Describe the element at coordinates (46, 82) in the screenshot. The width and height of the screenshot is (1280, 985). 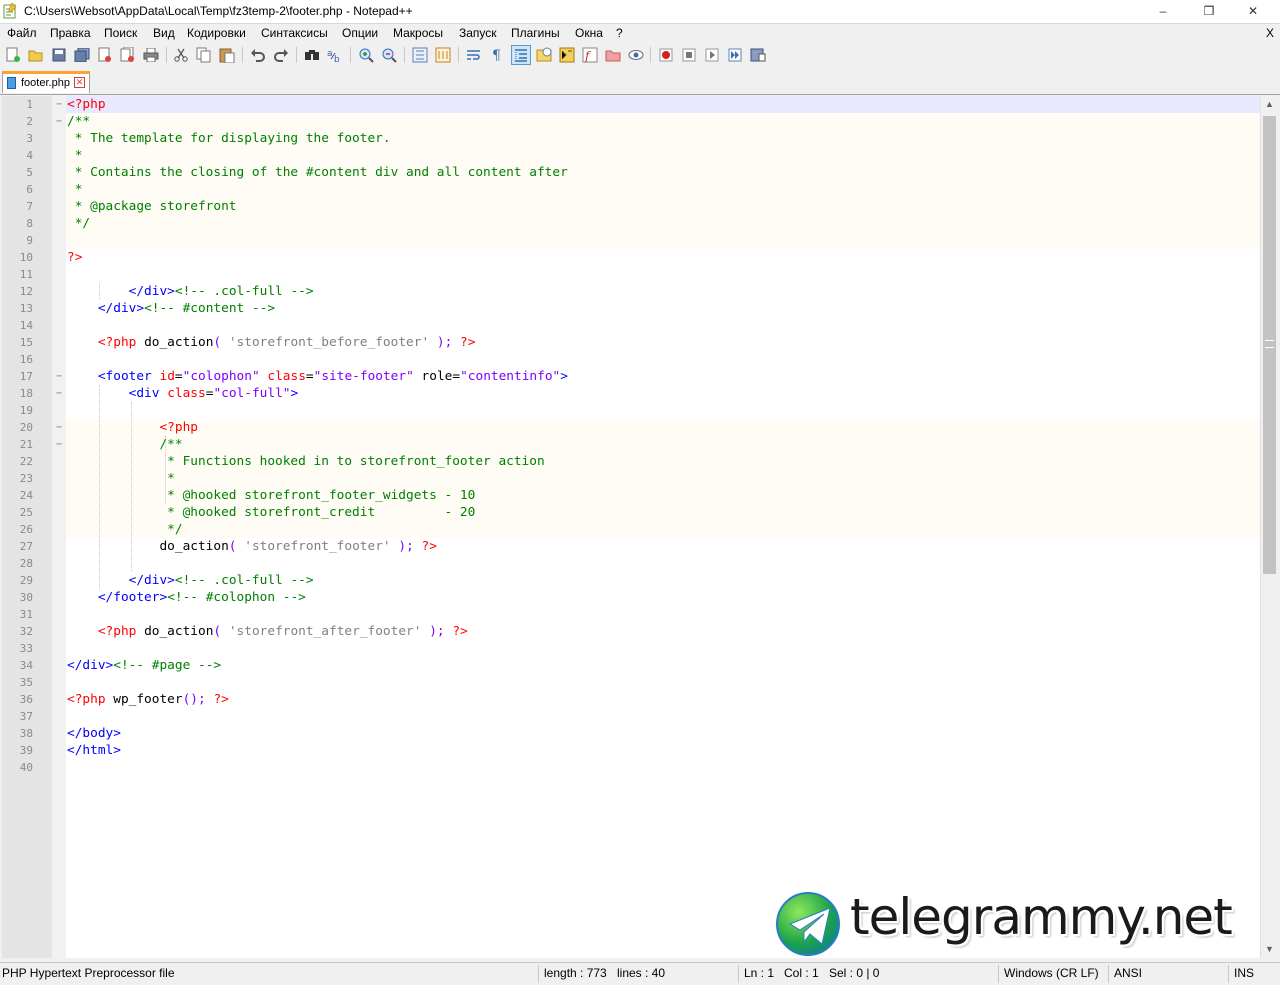
I see `tab-footer-php: footer.php ✕` at that location.